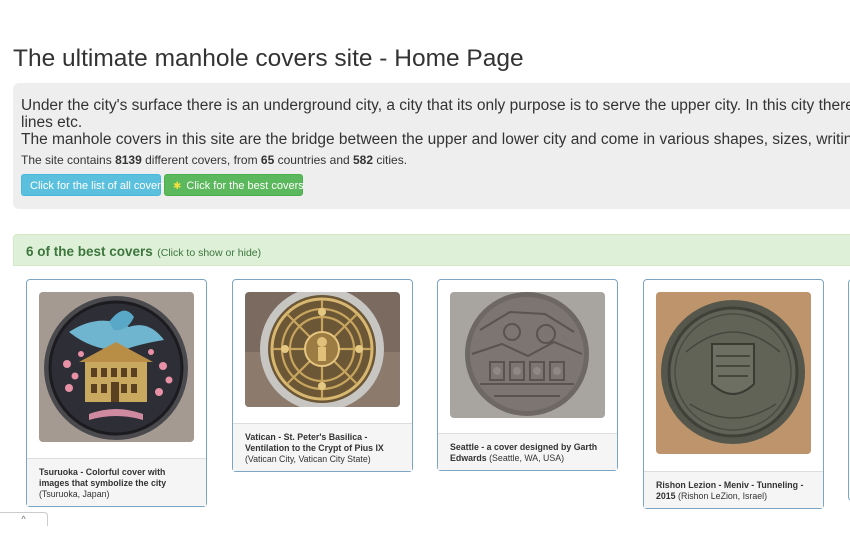 The image size is (850, 560). I want to click on stats-text: different covers, from, so click(201, 160).